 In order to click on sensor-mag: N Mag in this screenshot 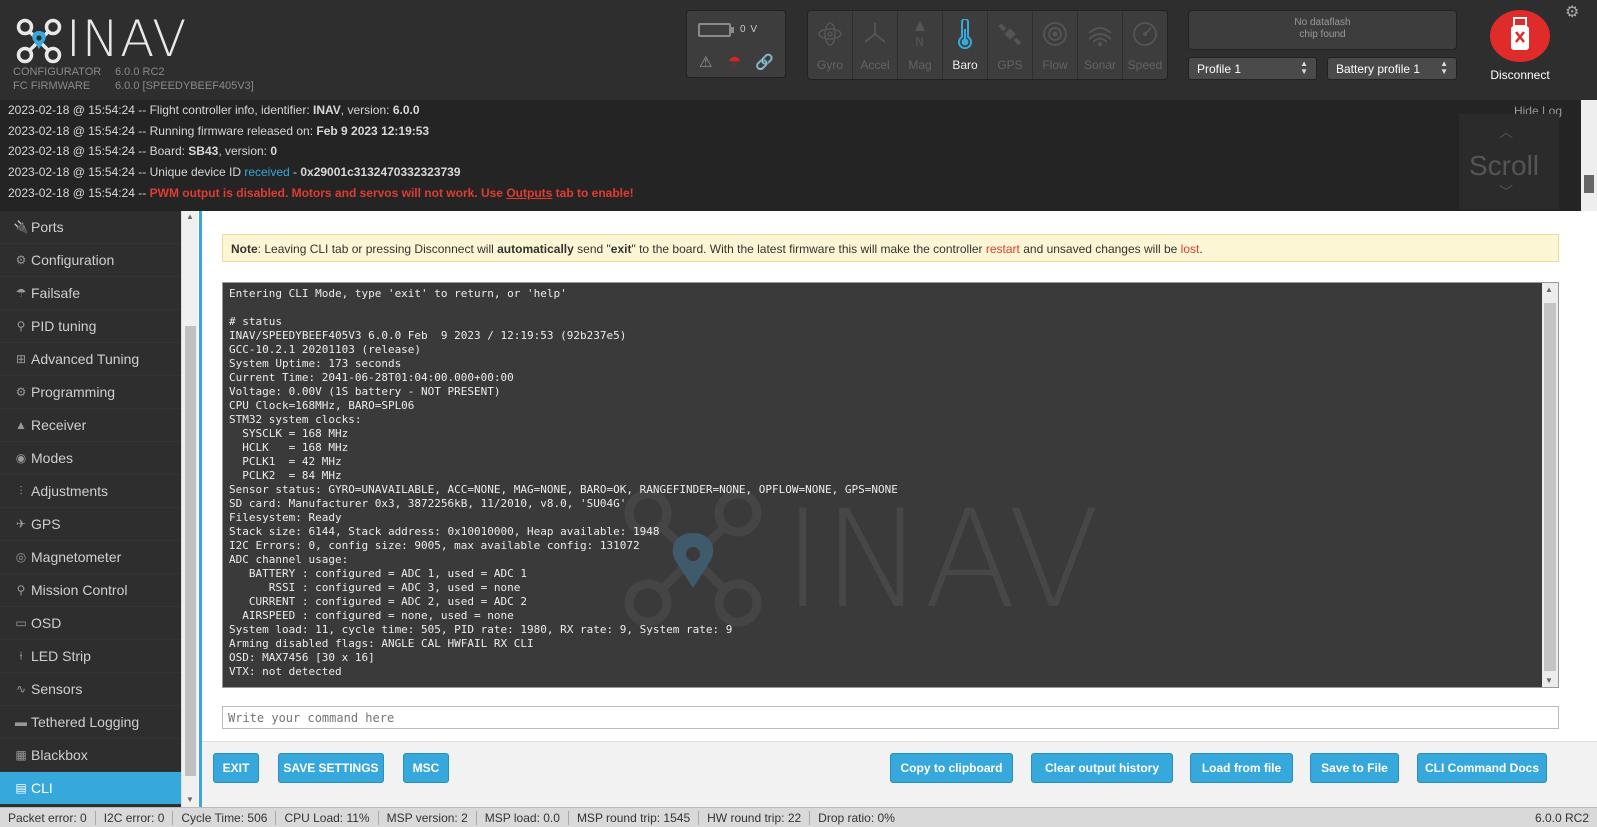, I will do `click(920, 45)`.